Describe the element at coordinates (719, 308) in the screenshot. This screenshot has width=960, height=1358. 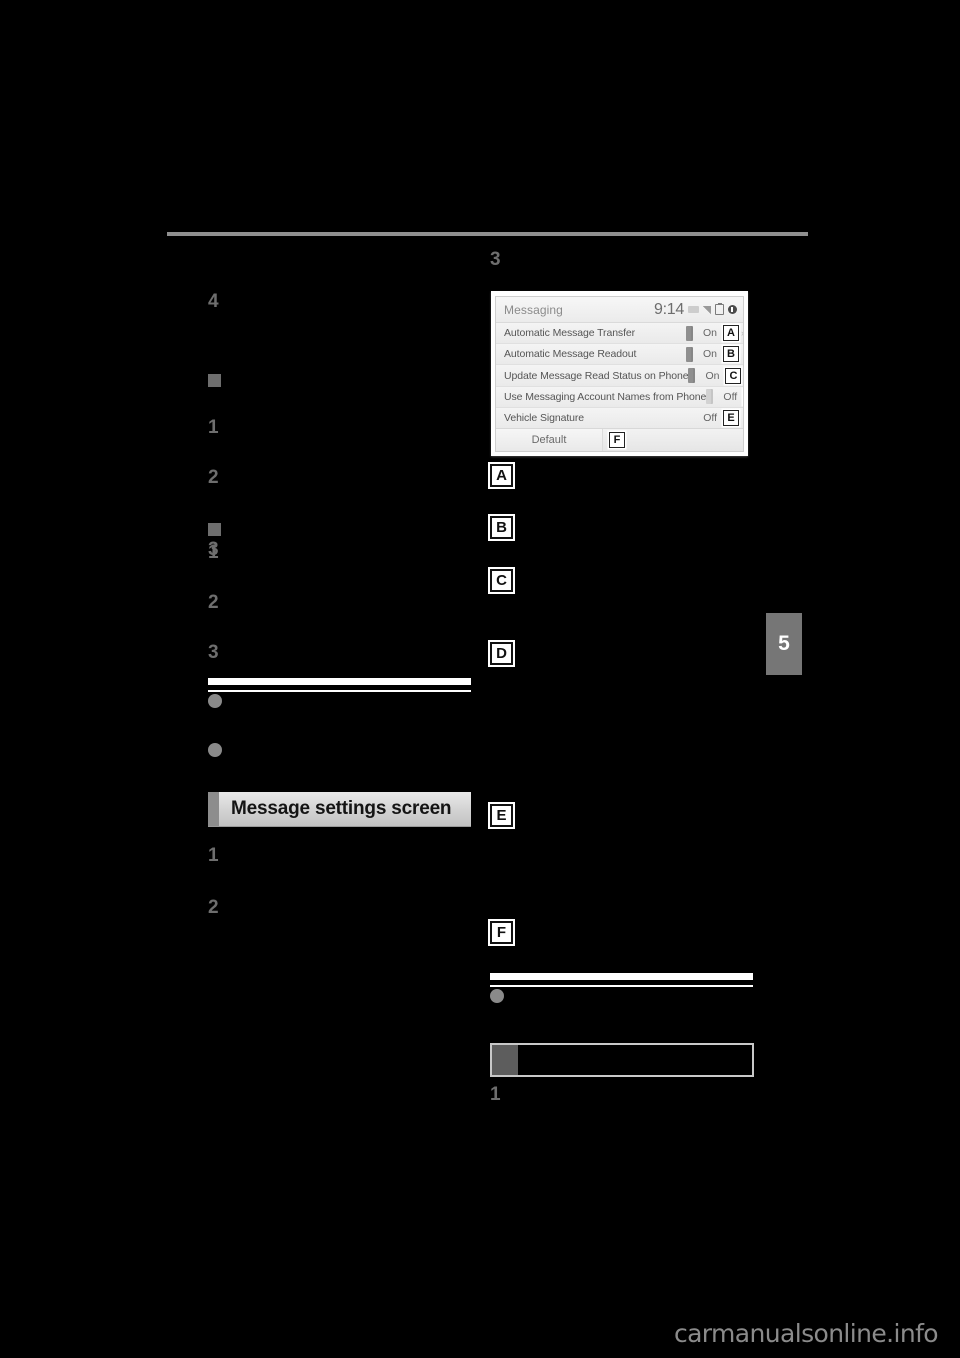
I see `battery-icon` at that location.